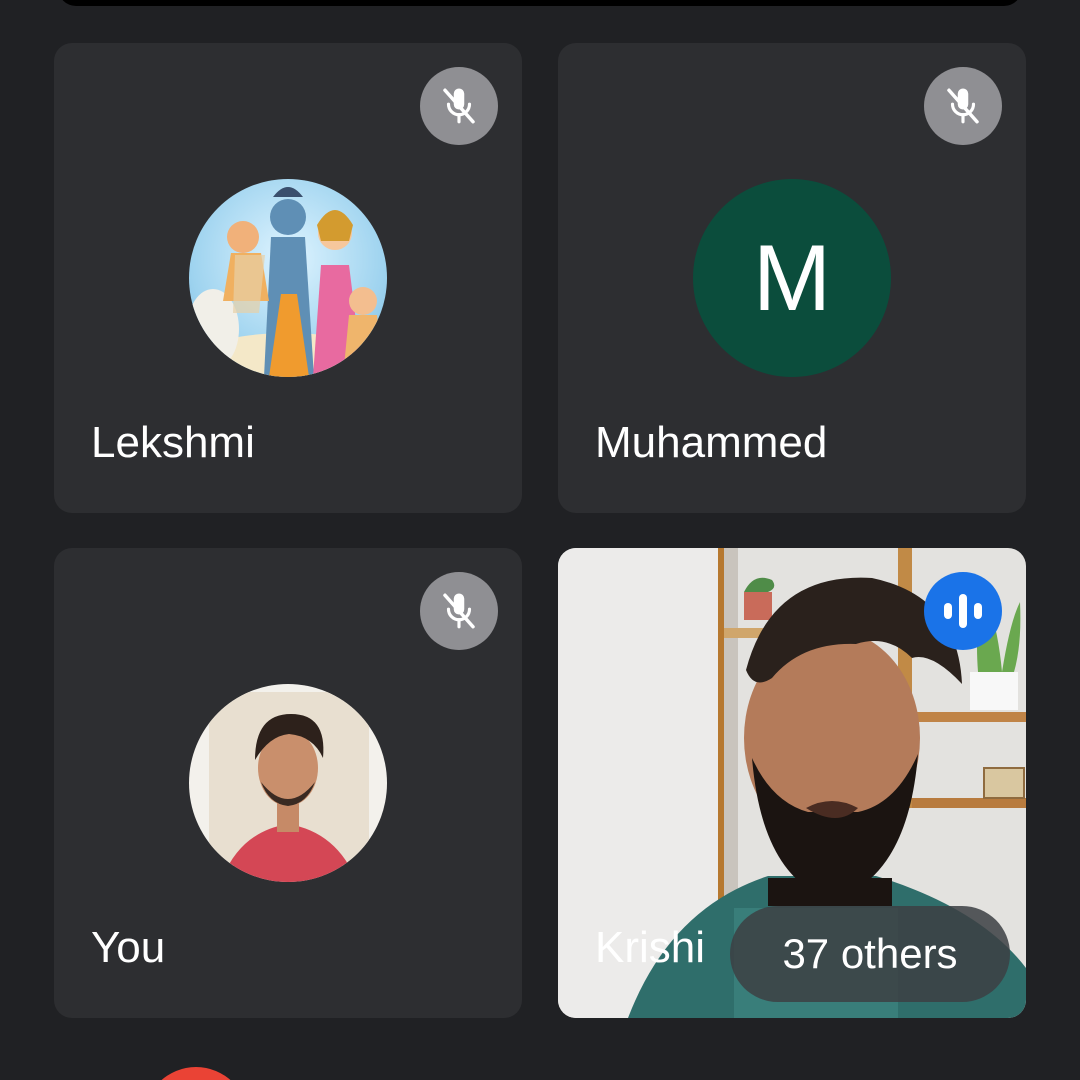 The image size is (1080, 1080). What do you see at coordinates (711, 442) in the screenshot?
I see `participant-name: Muhammed` at bounding box center [711, 442].